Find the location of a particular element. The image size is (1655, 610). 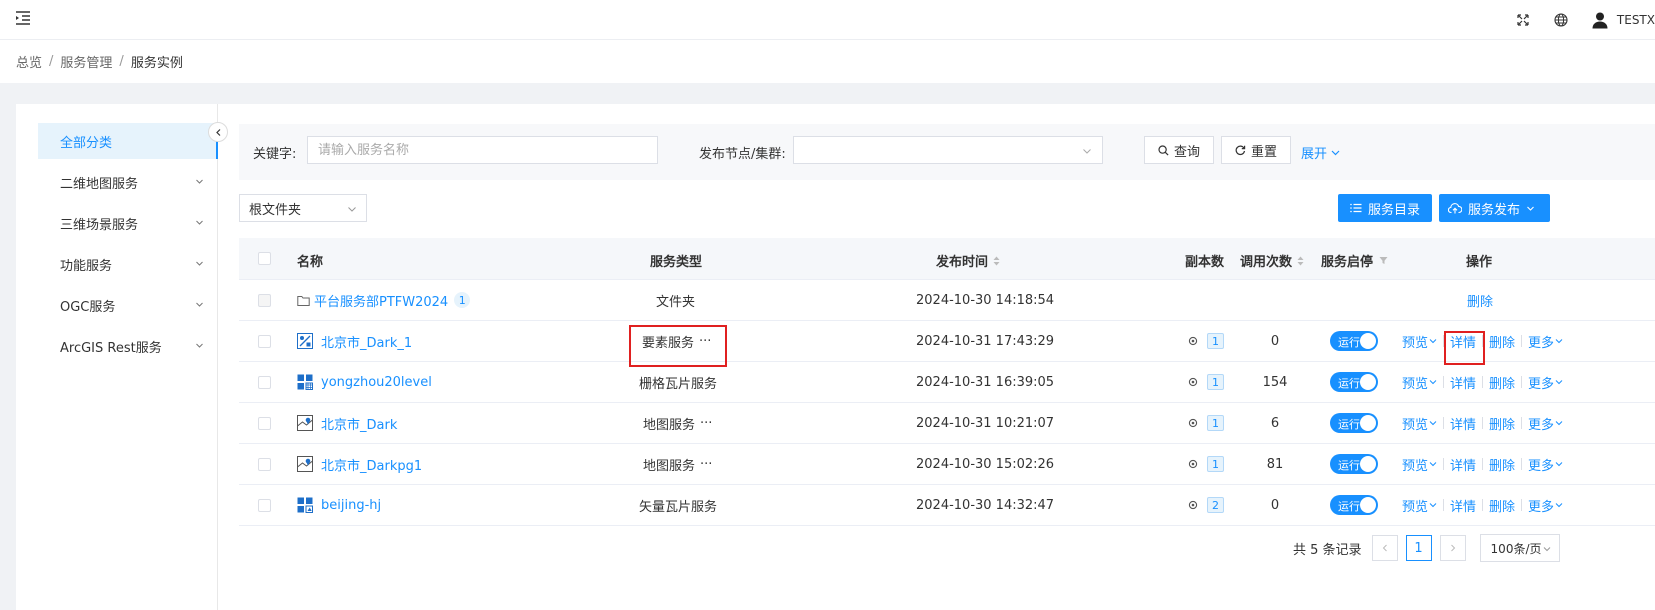

header-publish-time: 发布时间 is located at coordinates (968, 260).